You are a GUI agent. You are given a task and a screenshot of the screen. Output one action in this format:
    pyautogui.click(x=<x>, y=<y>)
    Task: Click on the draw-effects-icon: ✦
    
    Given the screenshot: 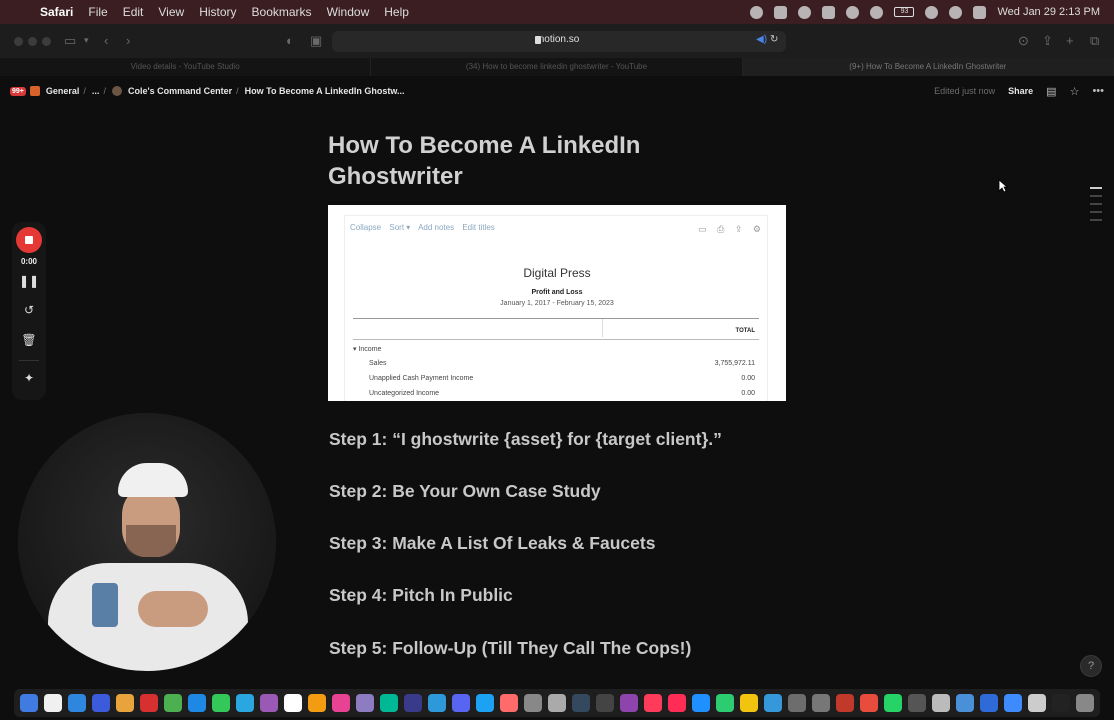 What is the action you would take?
    pyautogui.click(x=29, y=378)
    